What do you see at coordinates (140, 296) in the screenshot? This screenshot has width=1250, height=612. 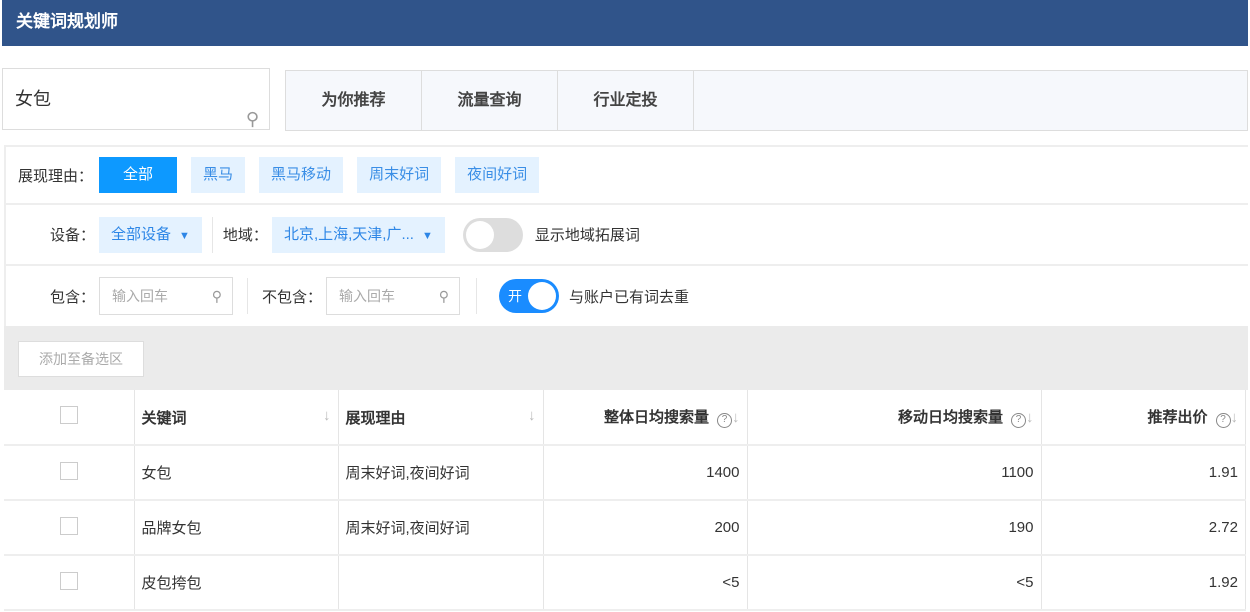 I see `include-placeholder: 输入回车` at bounding box center [140, 296].